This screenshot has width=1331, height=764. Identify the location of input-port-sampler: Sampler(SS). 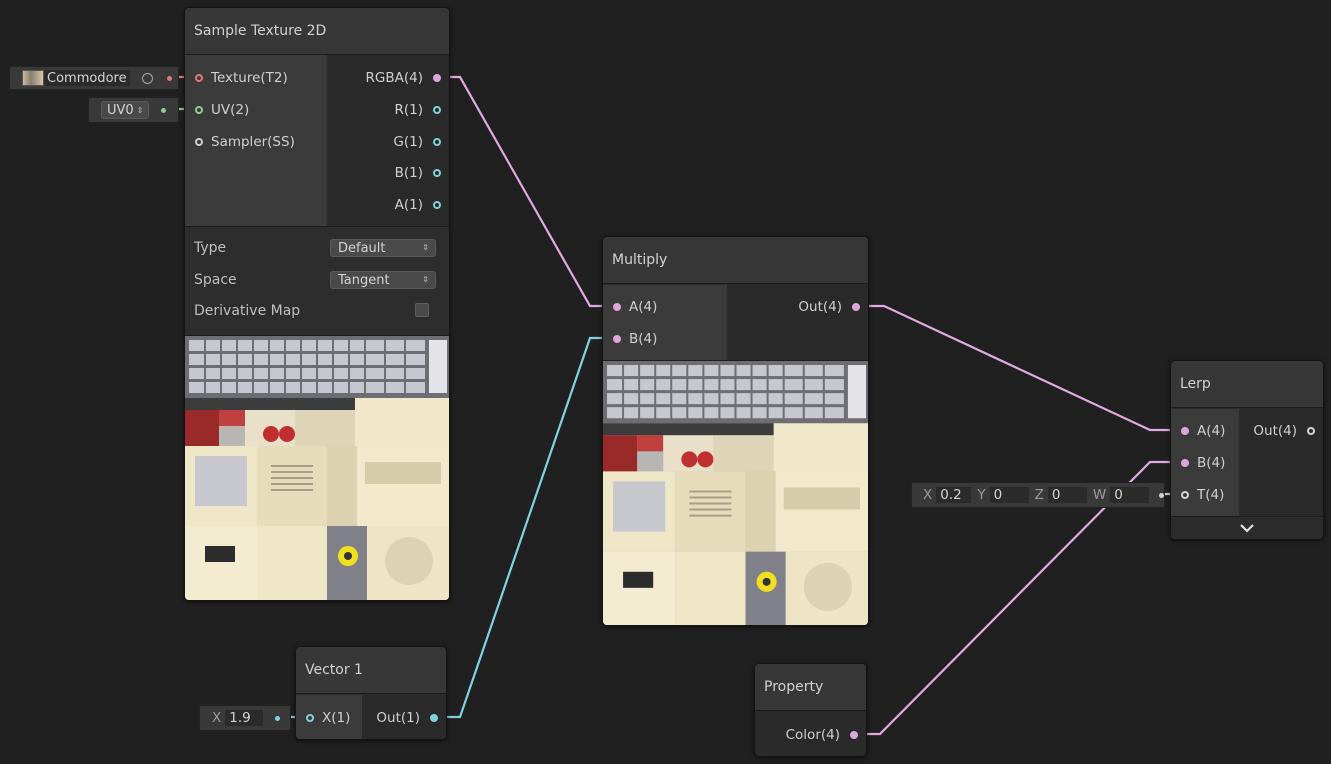
(245, 142).